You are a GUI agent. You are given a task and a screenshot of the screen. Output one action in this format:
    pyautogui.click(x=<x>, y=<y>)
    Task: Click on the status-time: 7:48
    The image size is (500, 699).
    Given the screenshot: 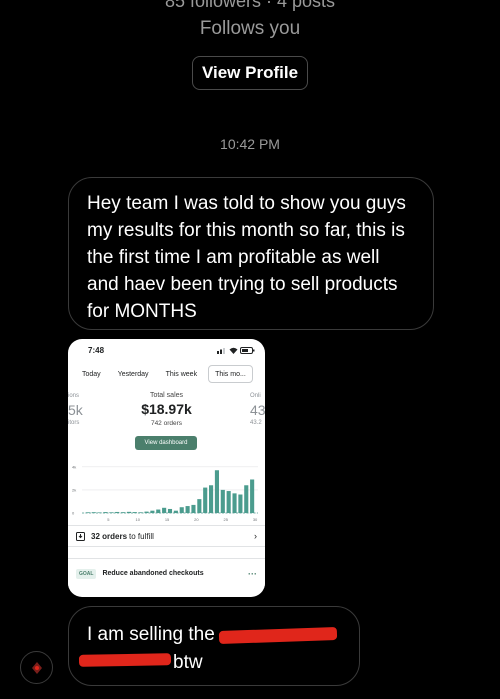 What is the action you would take?
    pyautogui.click(x=96, y=350)
    